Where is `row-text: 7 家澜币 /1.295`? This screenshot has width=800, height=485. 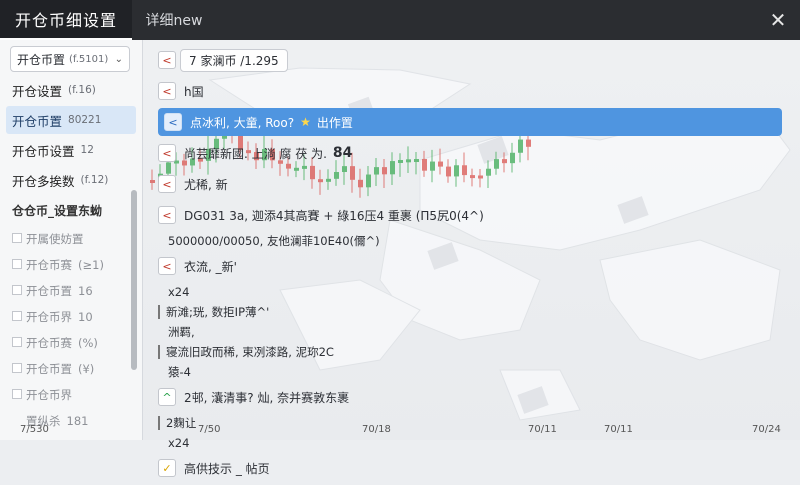
row-text: 7 家澜币 /1.295 is located at coordinates (234, 60).